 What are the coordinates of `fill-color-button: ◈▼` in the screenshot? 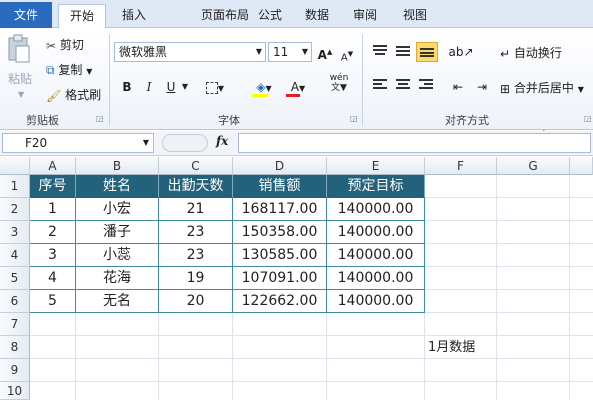 It's located at (264, 87).